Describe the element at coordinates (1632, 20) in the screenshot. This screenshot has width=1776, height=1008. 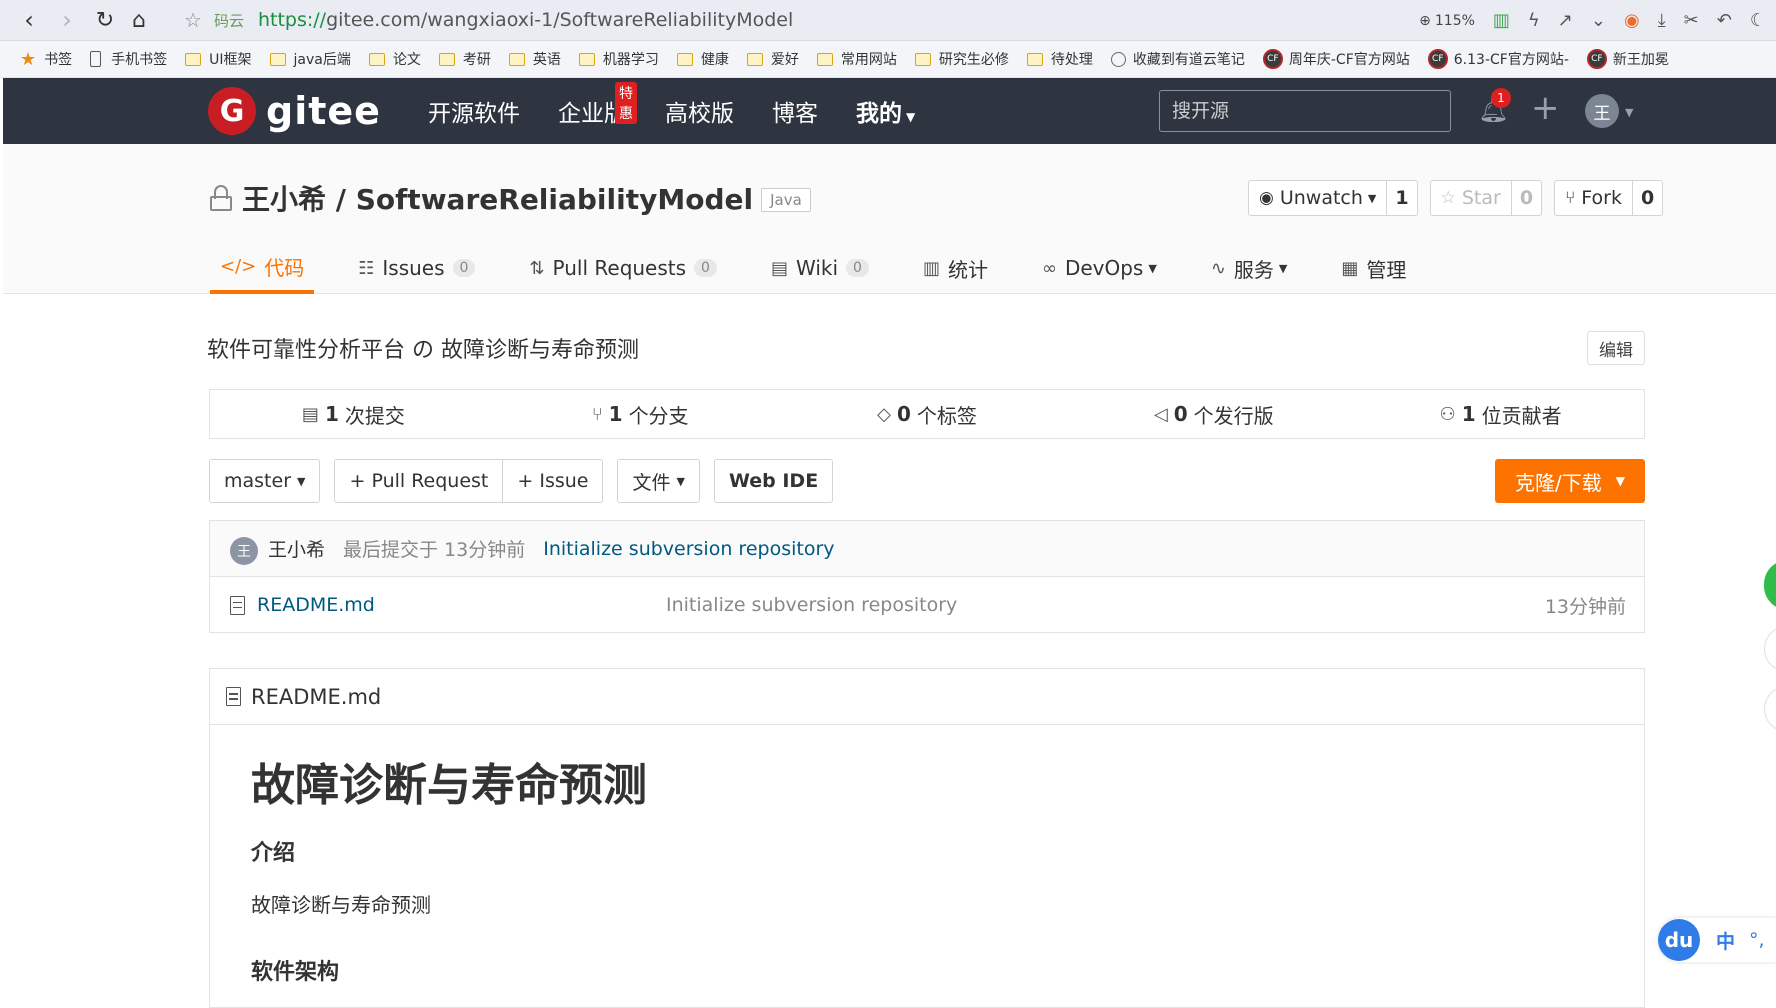
I see `game-icon: ◉` at that location.